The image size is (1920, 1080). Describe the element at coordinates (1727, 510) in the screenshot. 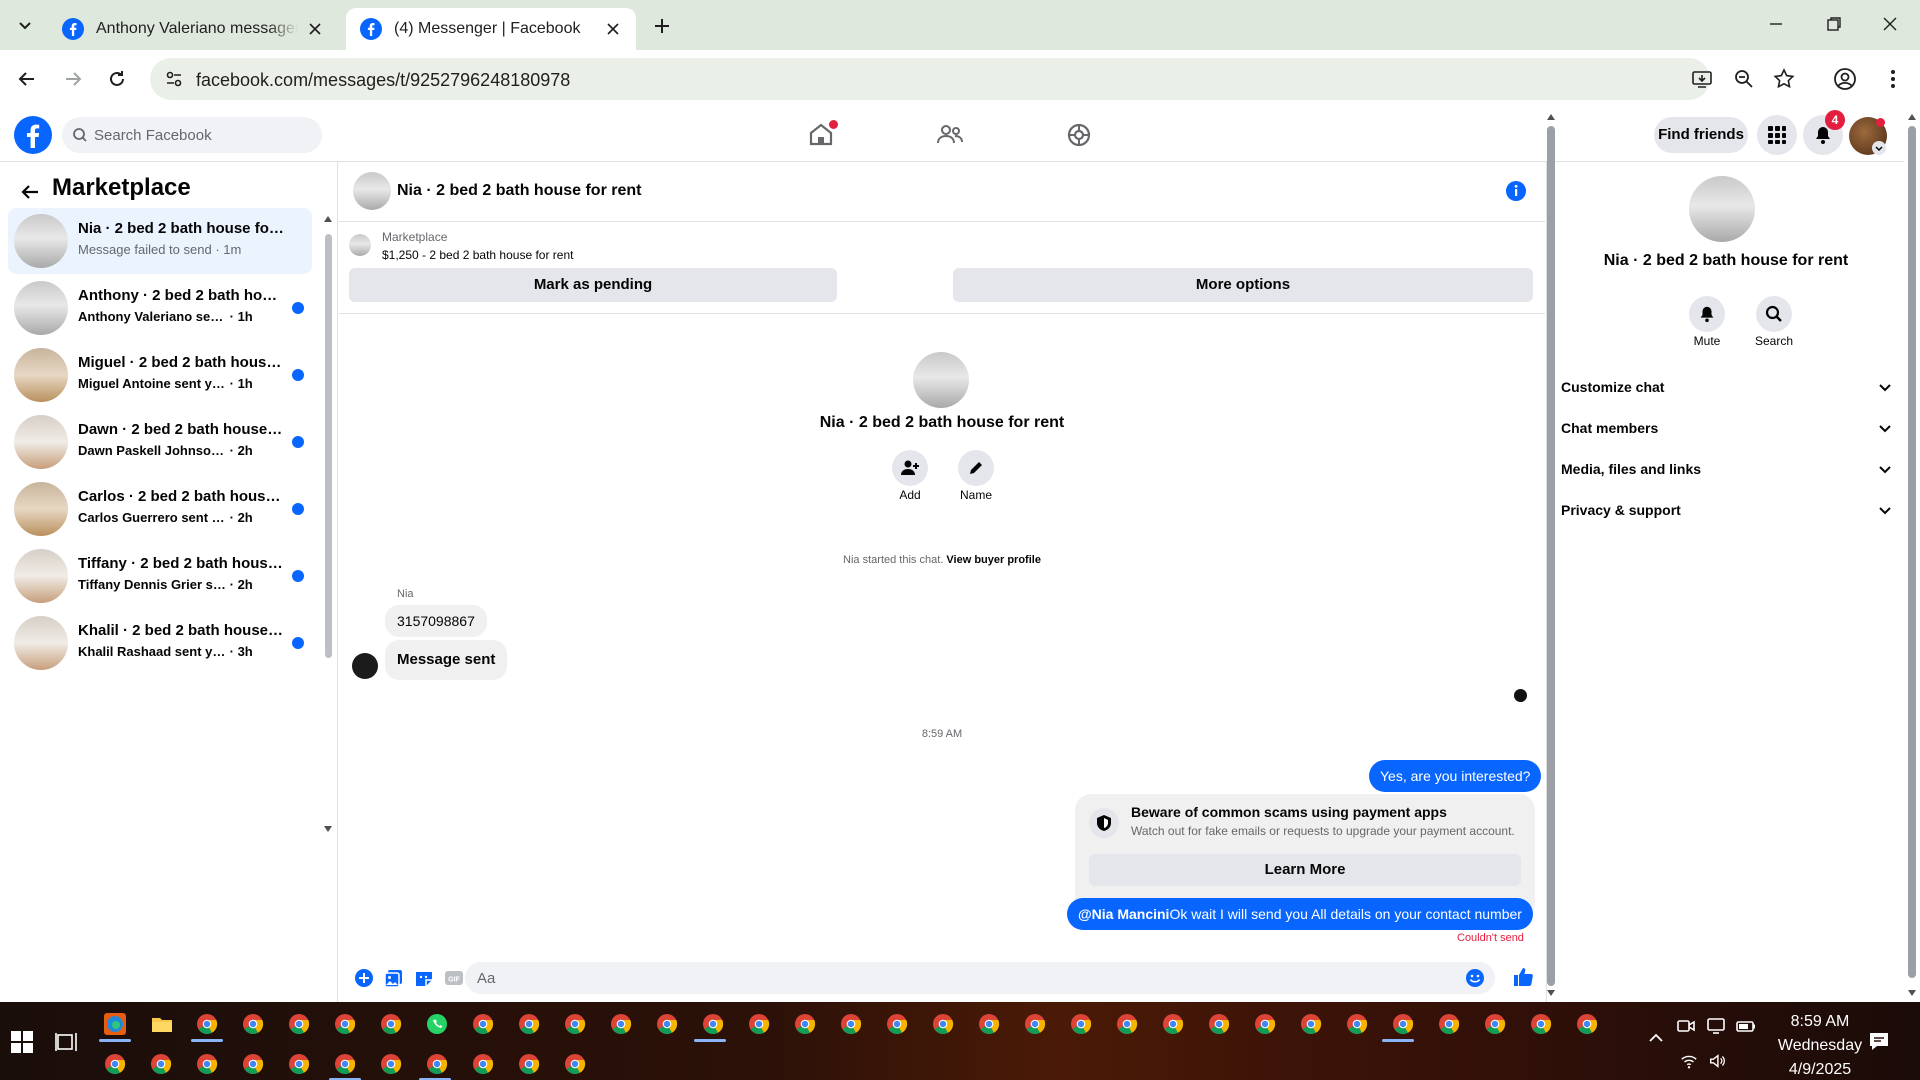

I see `section-privacy-support: Privacy & support` at that location.